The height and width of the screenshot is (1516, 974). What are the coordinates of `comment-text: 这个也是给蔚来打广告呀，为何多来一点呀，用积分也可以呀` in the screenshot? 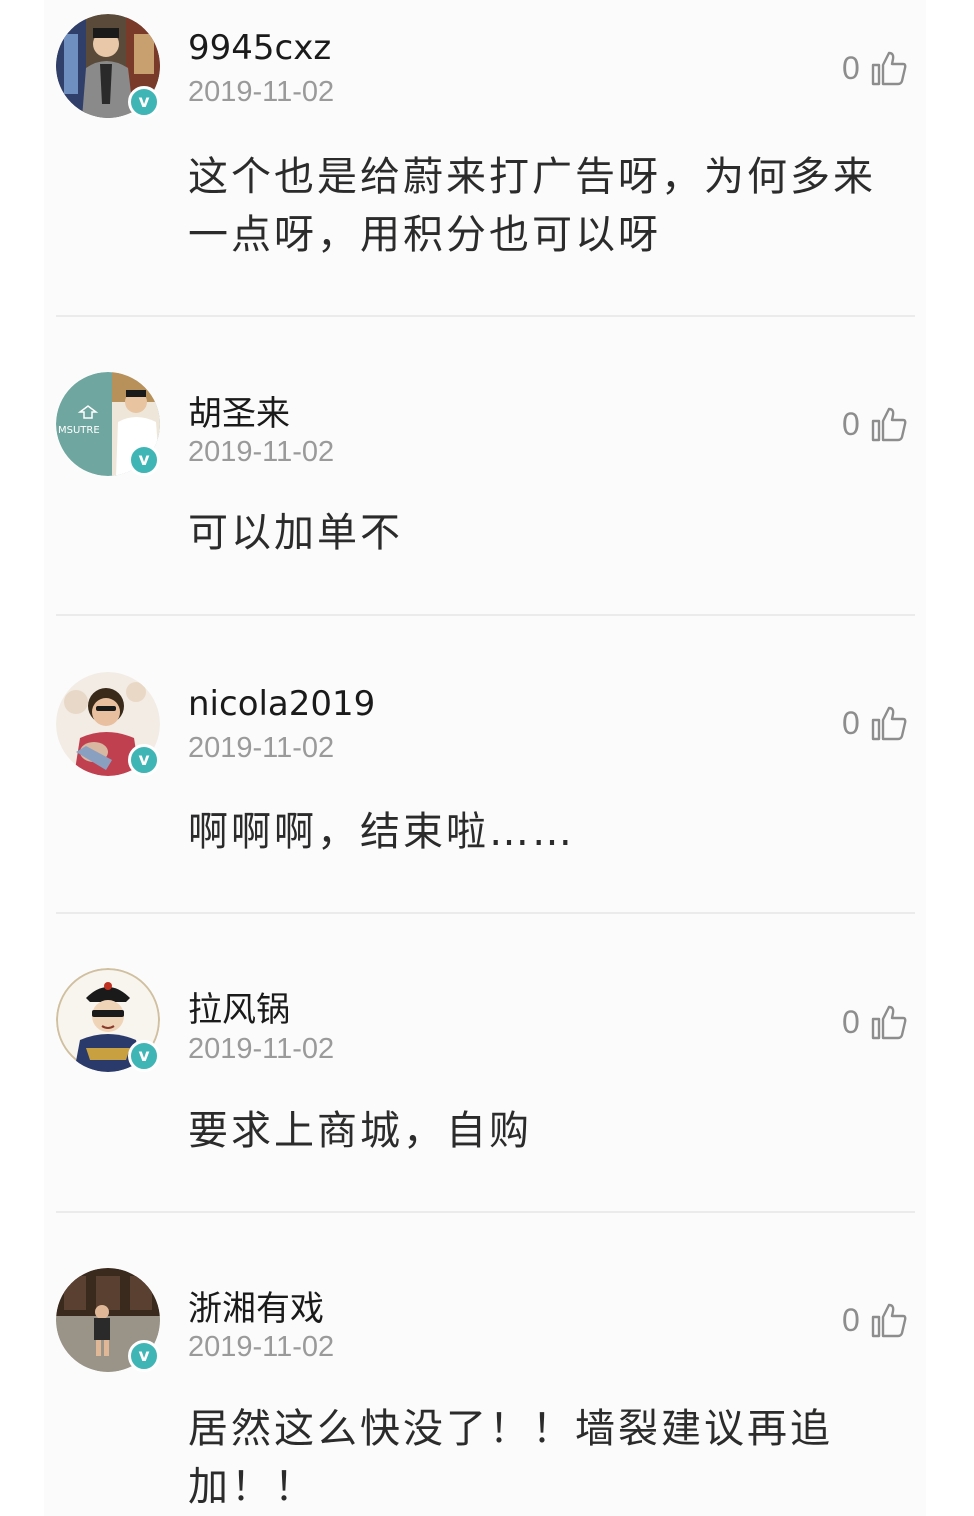 It's located at (532, 206).